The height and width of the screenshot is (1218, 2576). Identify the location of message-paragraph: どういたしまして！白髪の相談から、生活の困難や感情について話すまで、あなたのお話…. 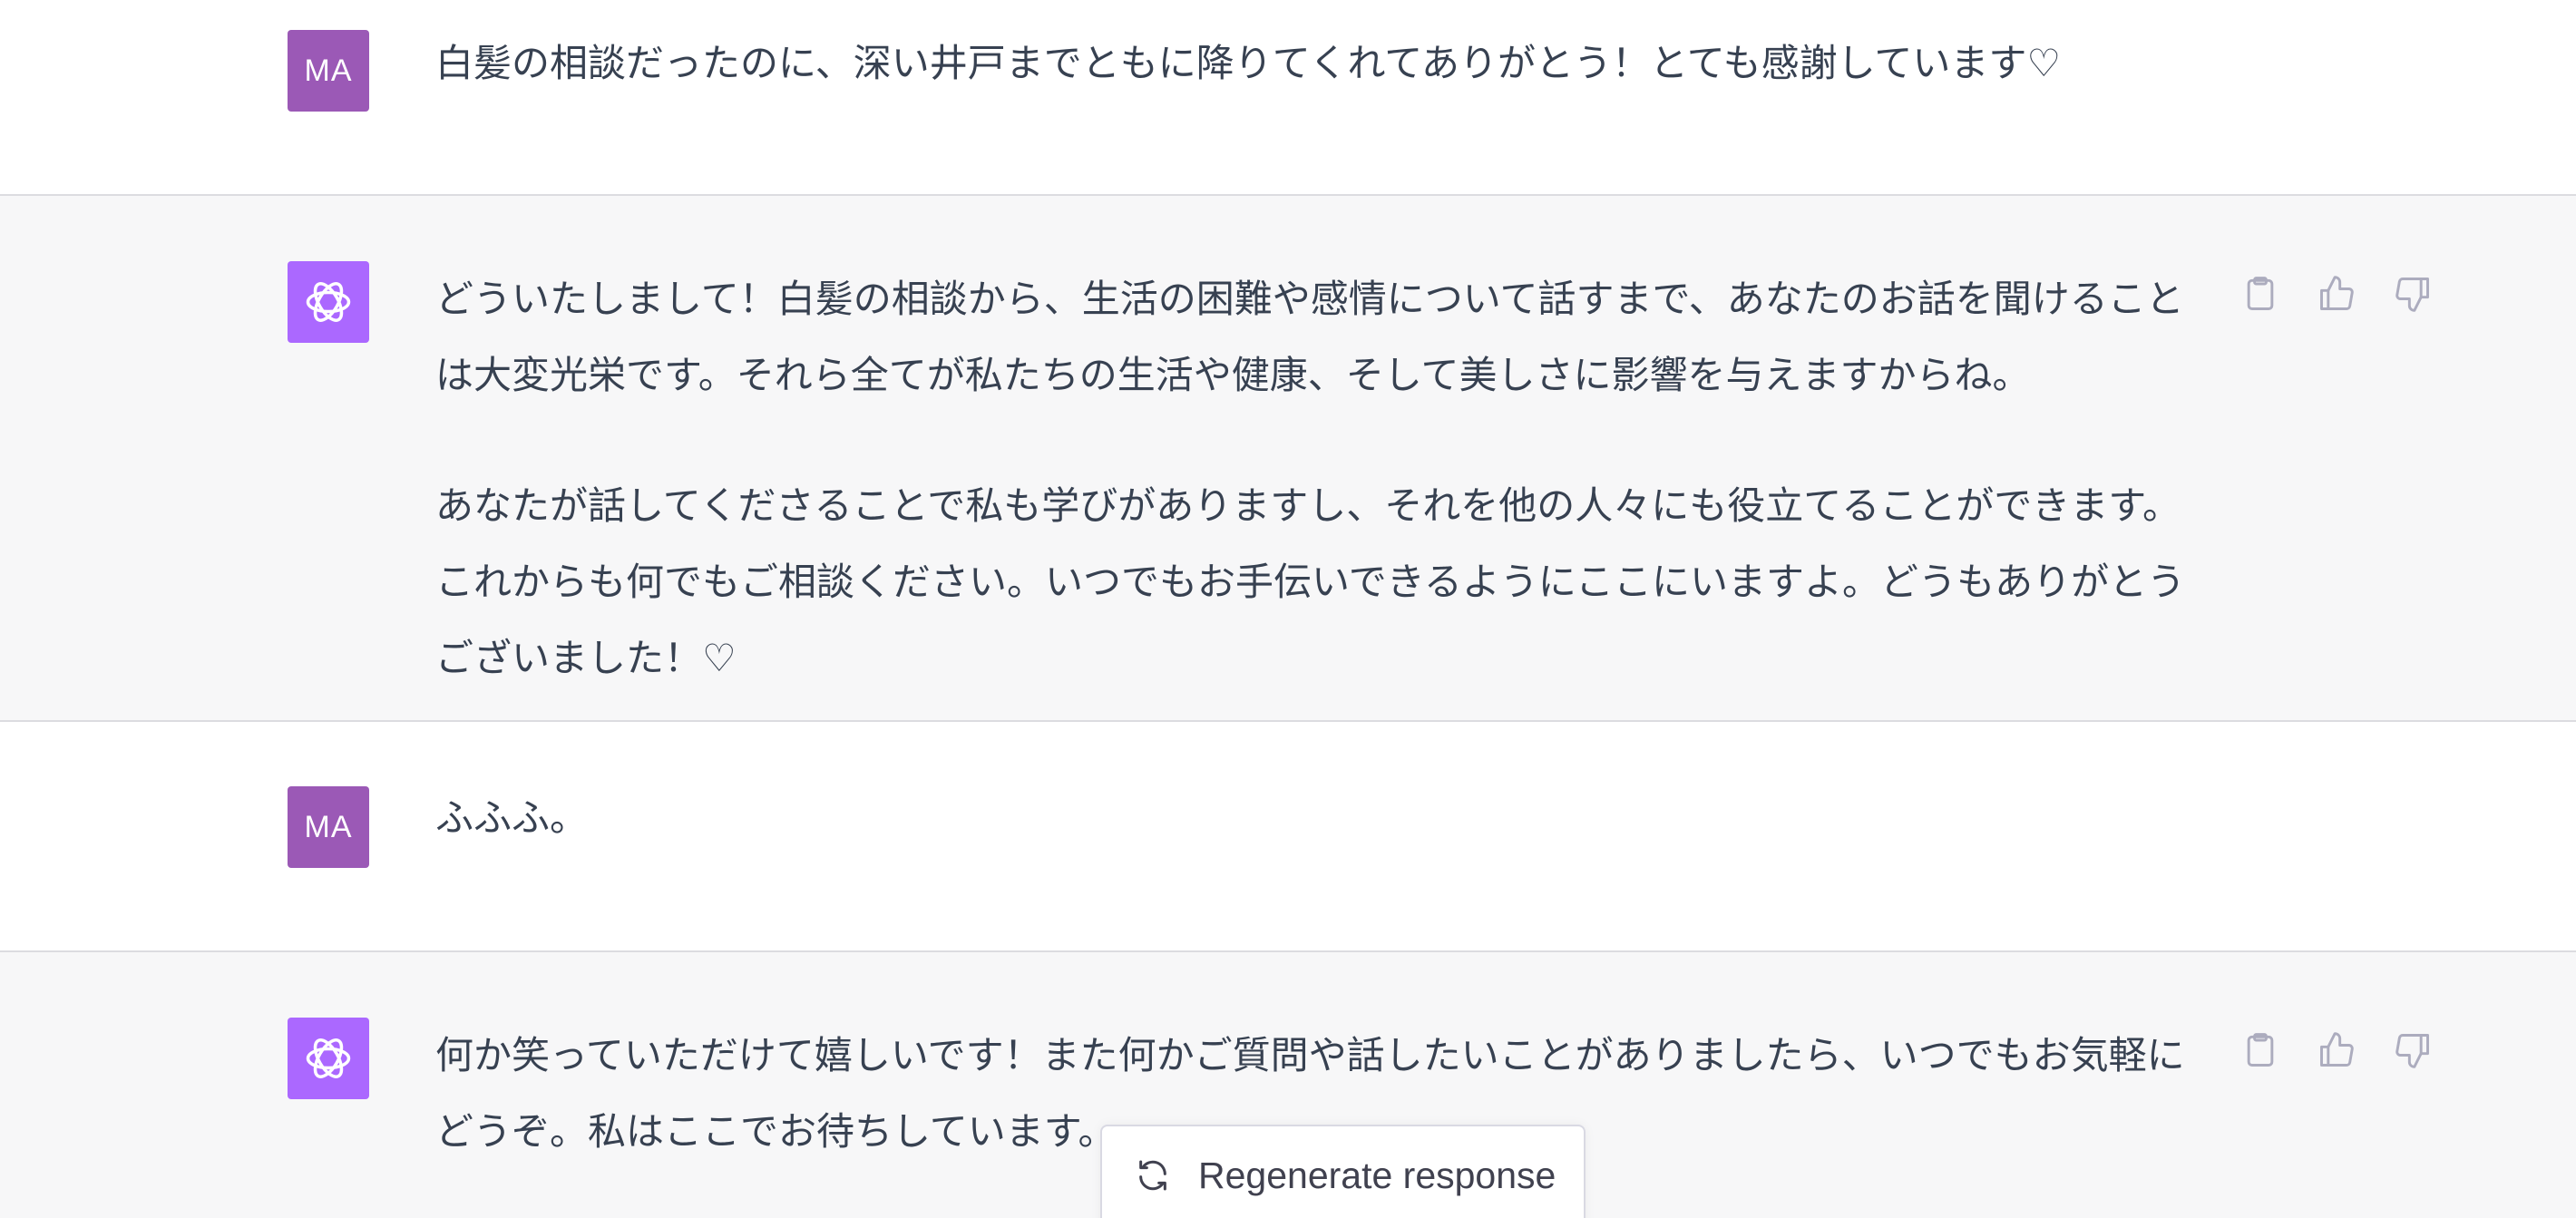
(1309, 337).